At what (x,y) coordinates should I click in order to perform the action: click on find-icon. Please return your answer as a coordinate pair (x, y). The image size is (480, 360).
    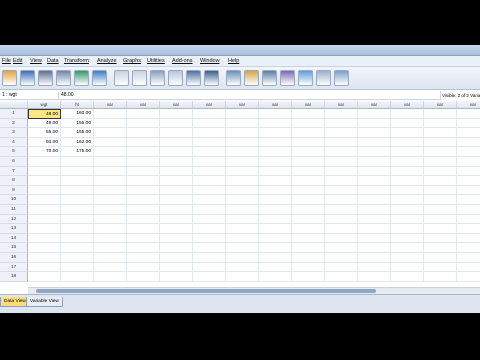
    Looking at the image, I should click on (175, 78).